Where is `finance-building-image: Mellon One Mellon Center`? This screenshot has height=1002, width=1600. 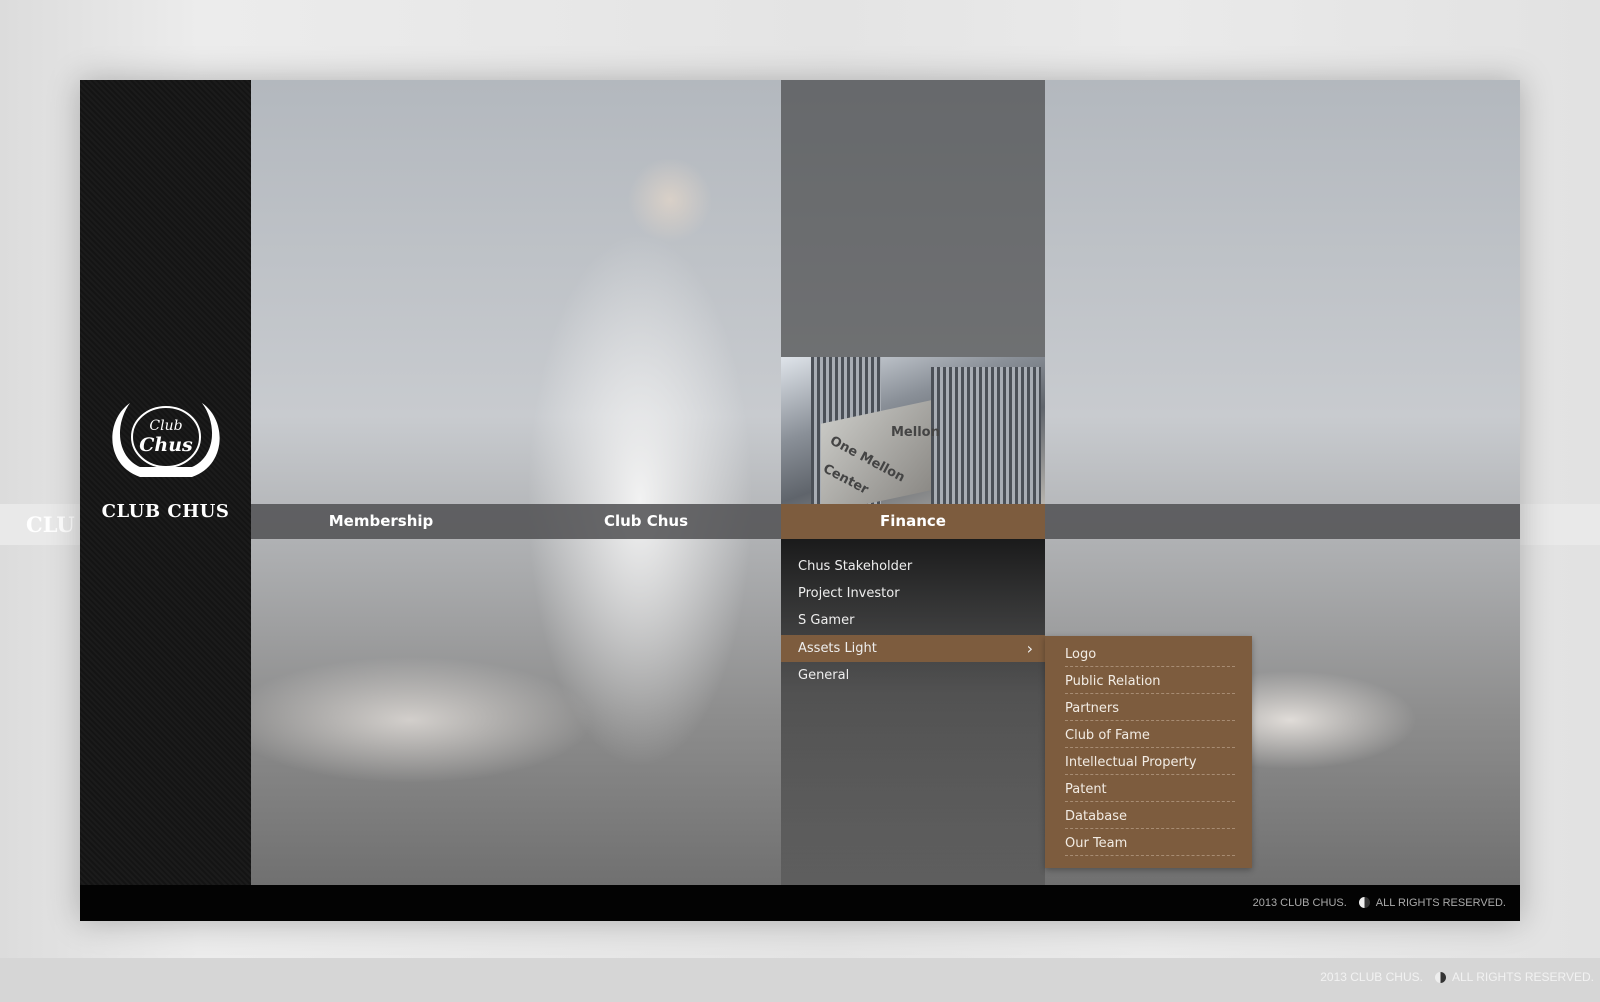
finance-building-image: Mellon One Mellon Center is located at coordinates (913, 430).